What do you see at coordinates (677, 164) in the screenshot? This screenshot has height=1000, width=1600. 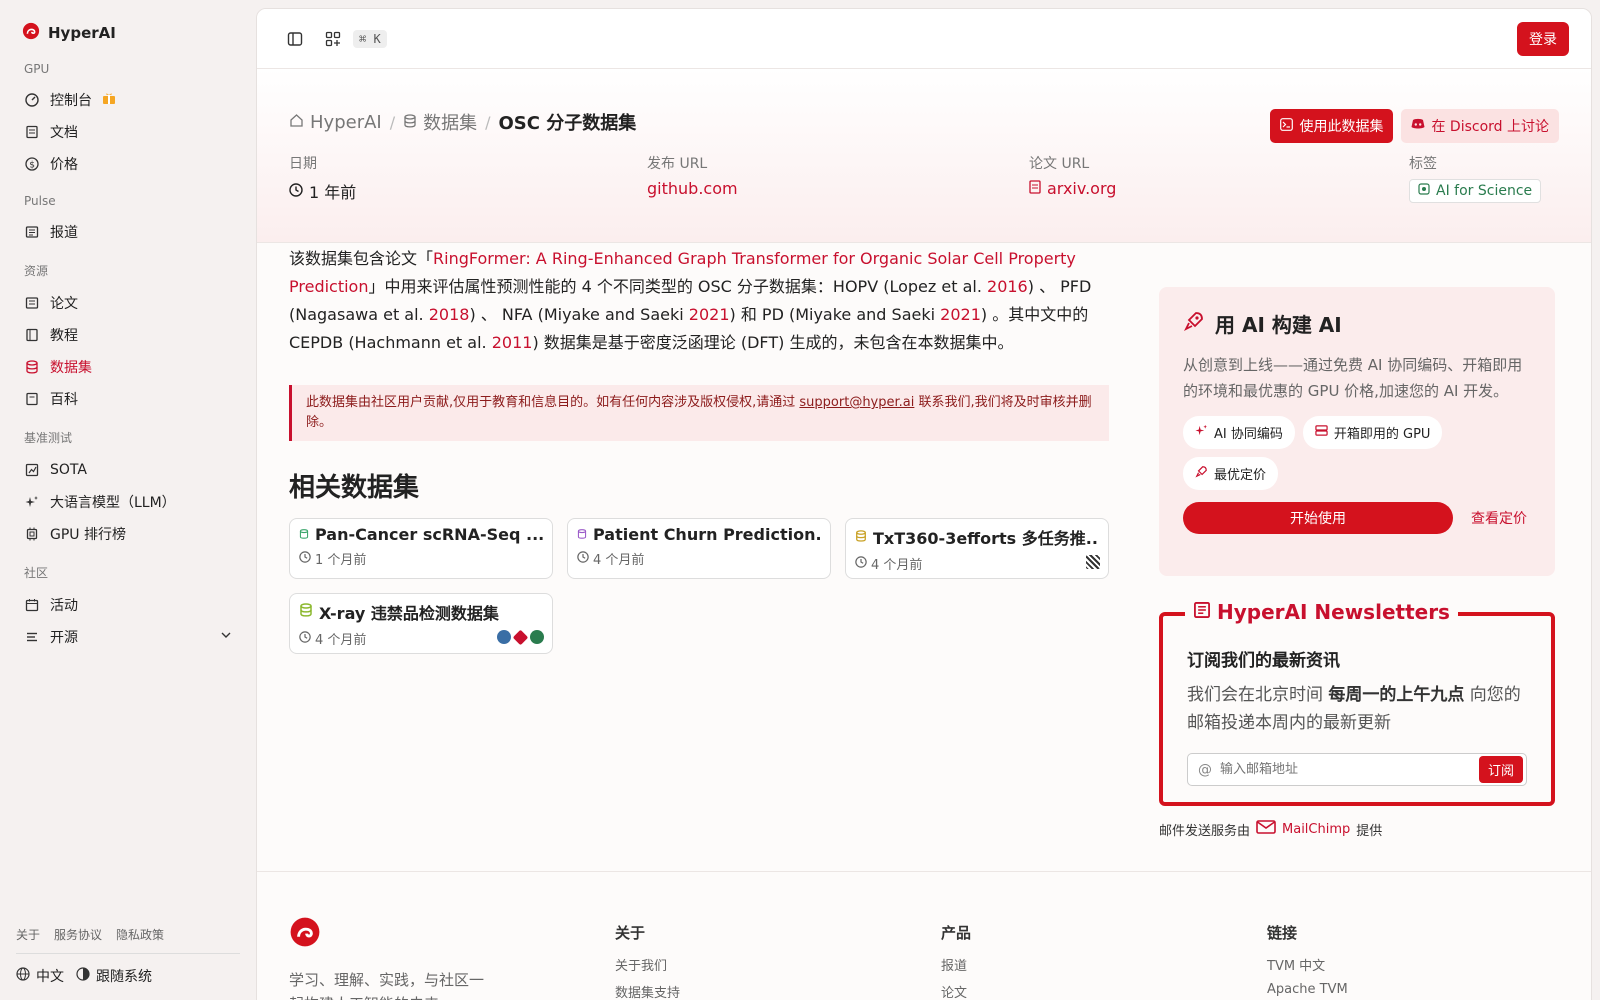 I see `meta-release-label: 发布 URL` at bounding box center [677, 164].